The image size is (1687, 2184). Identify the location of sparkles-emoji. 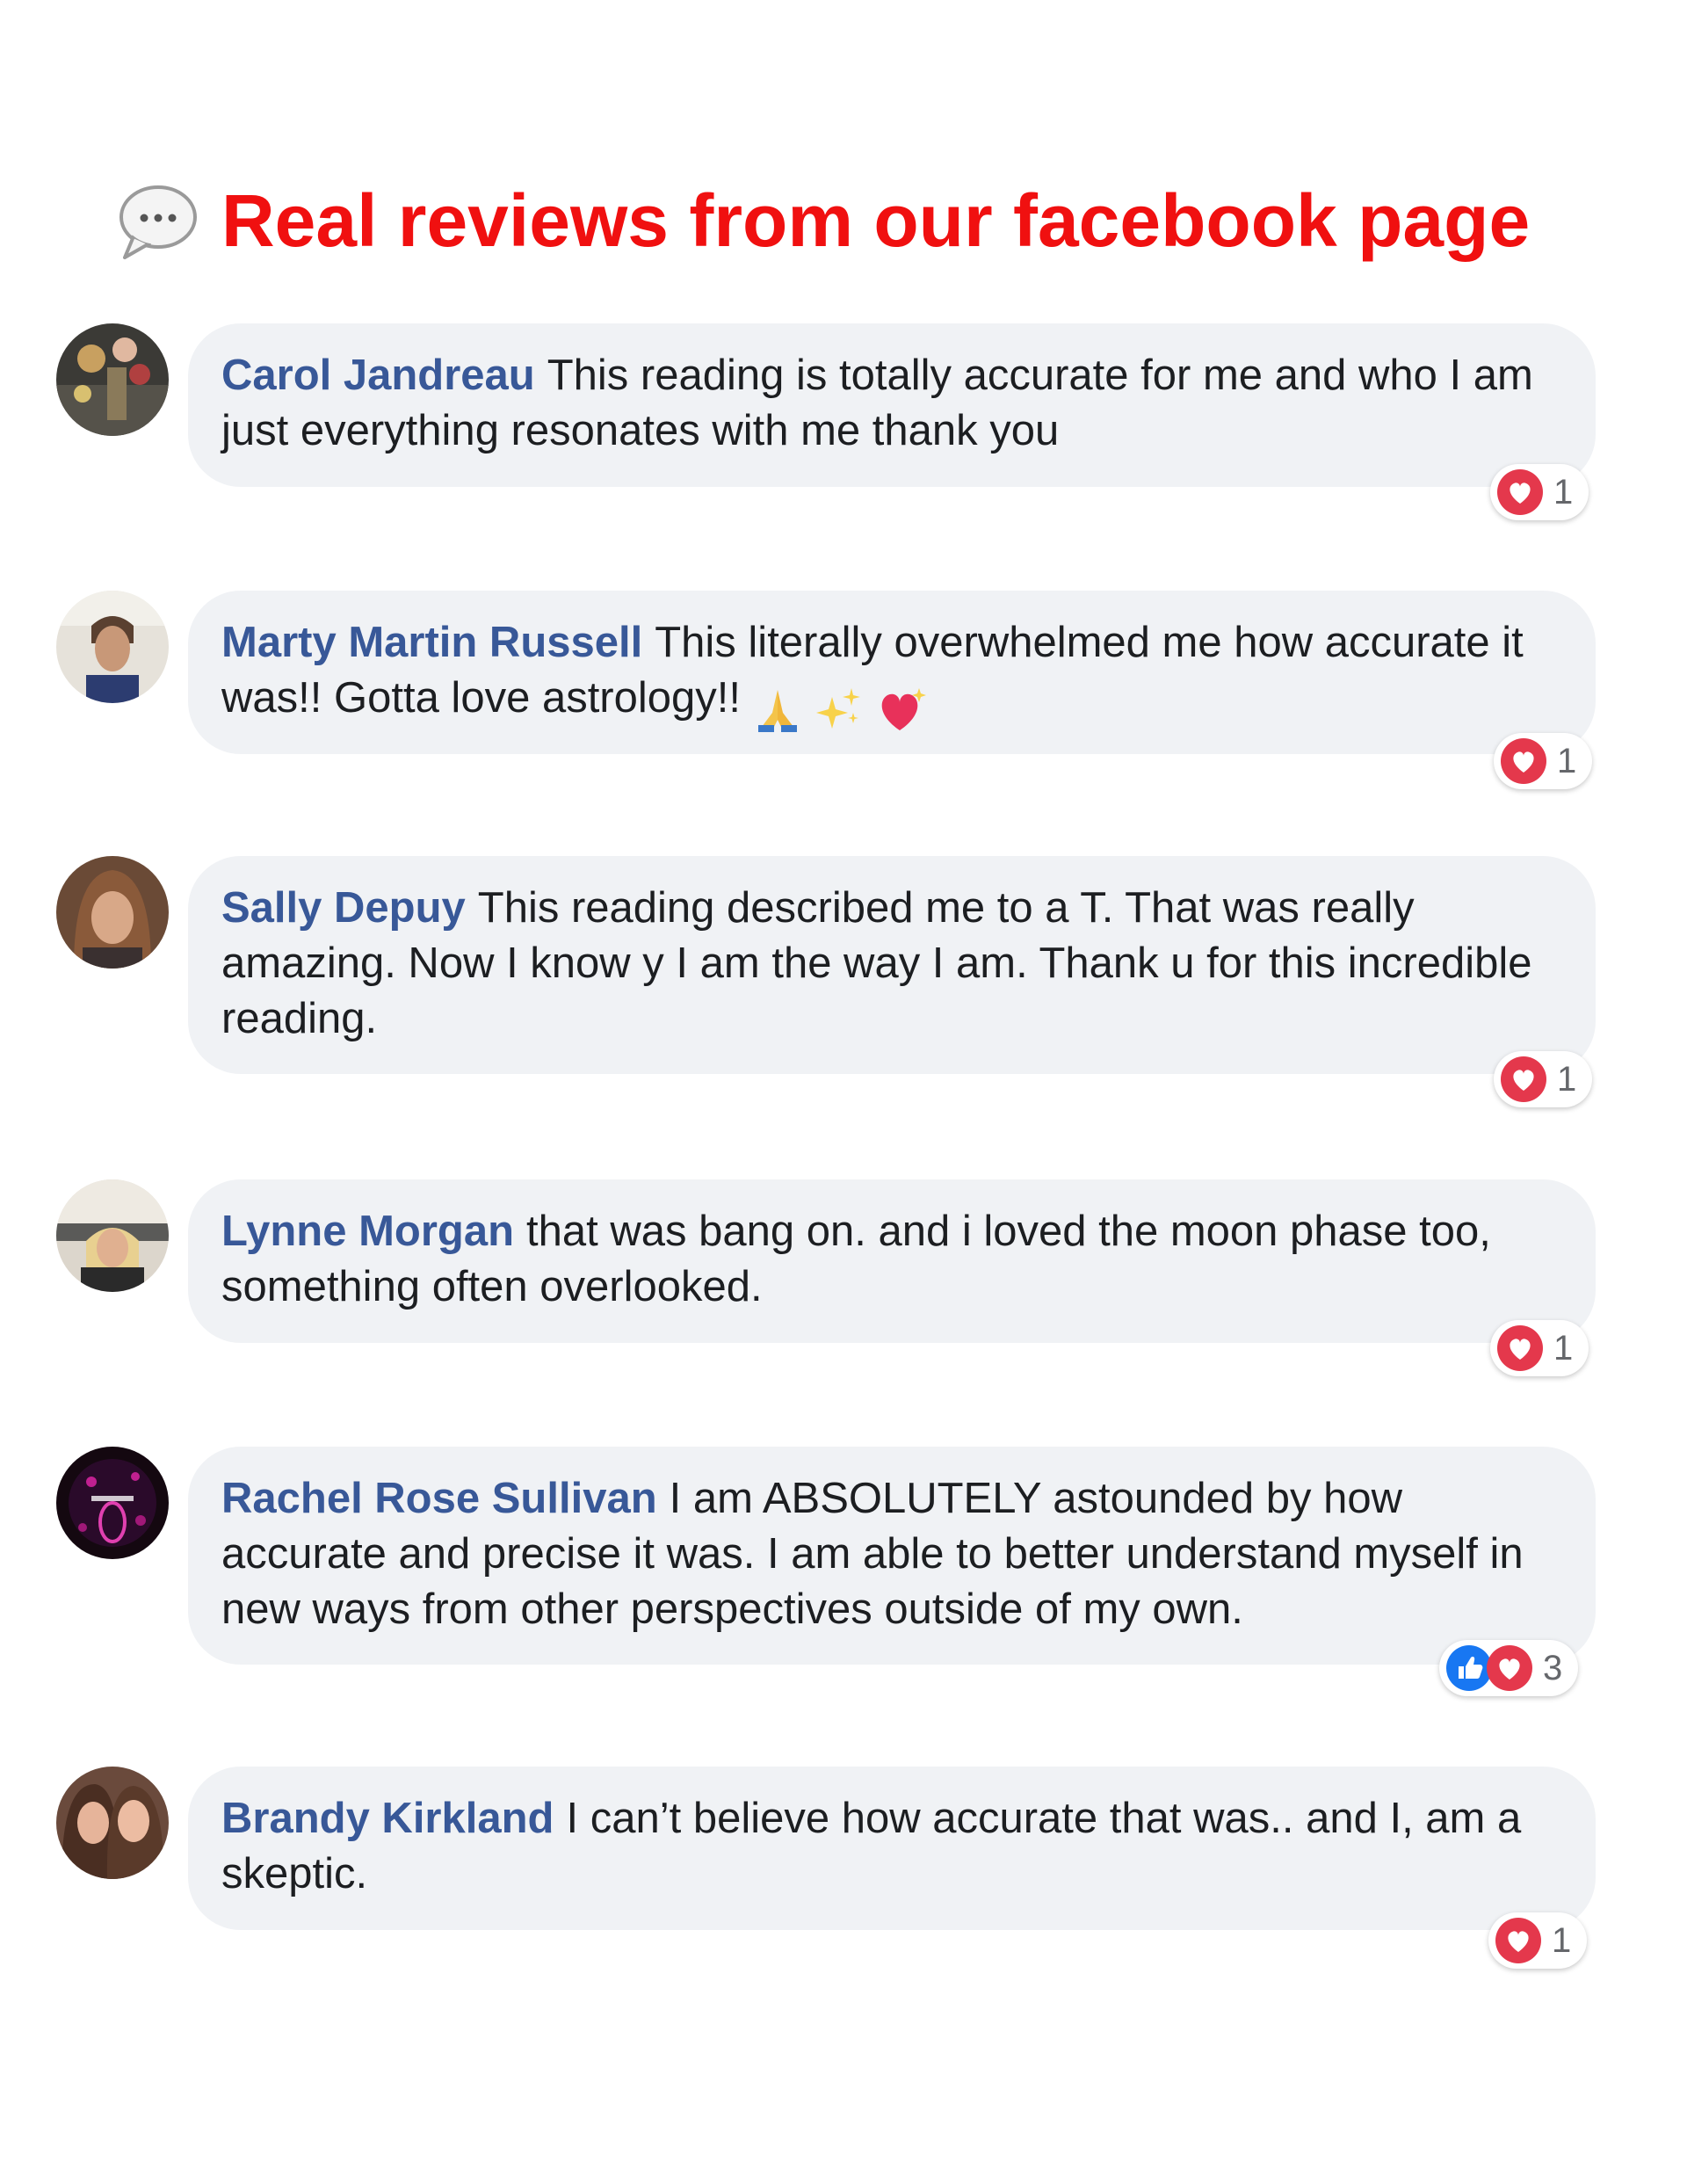
(837, 708).